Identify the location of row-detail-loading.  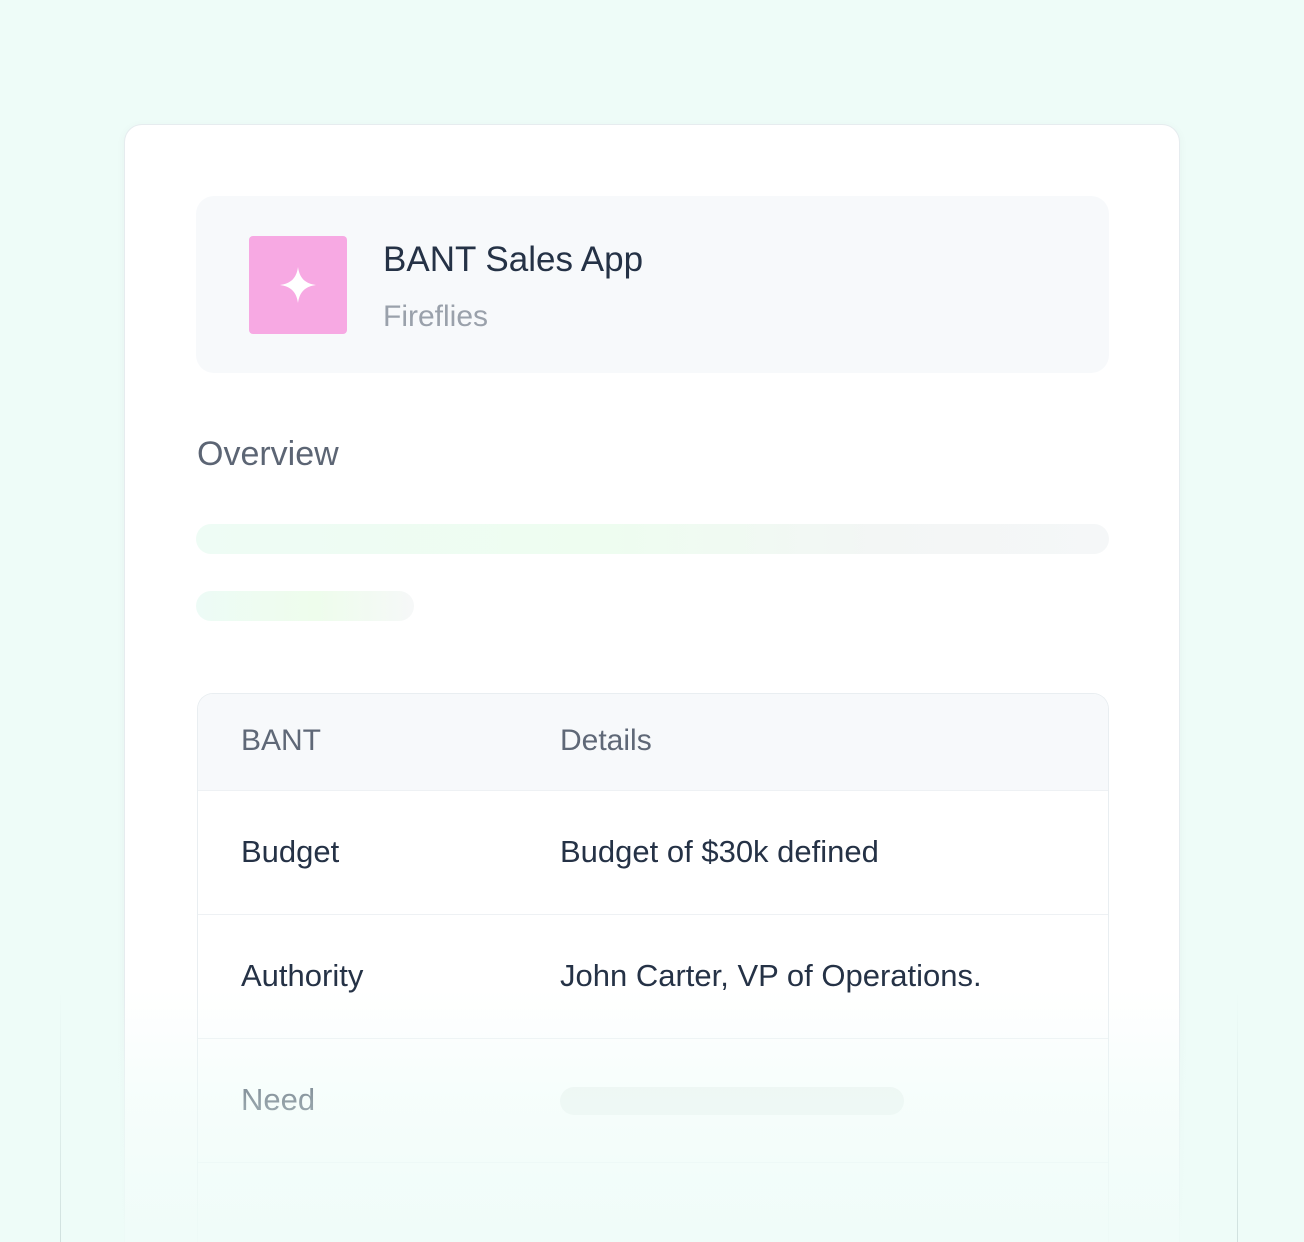
(732, 1101).